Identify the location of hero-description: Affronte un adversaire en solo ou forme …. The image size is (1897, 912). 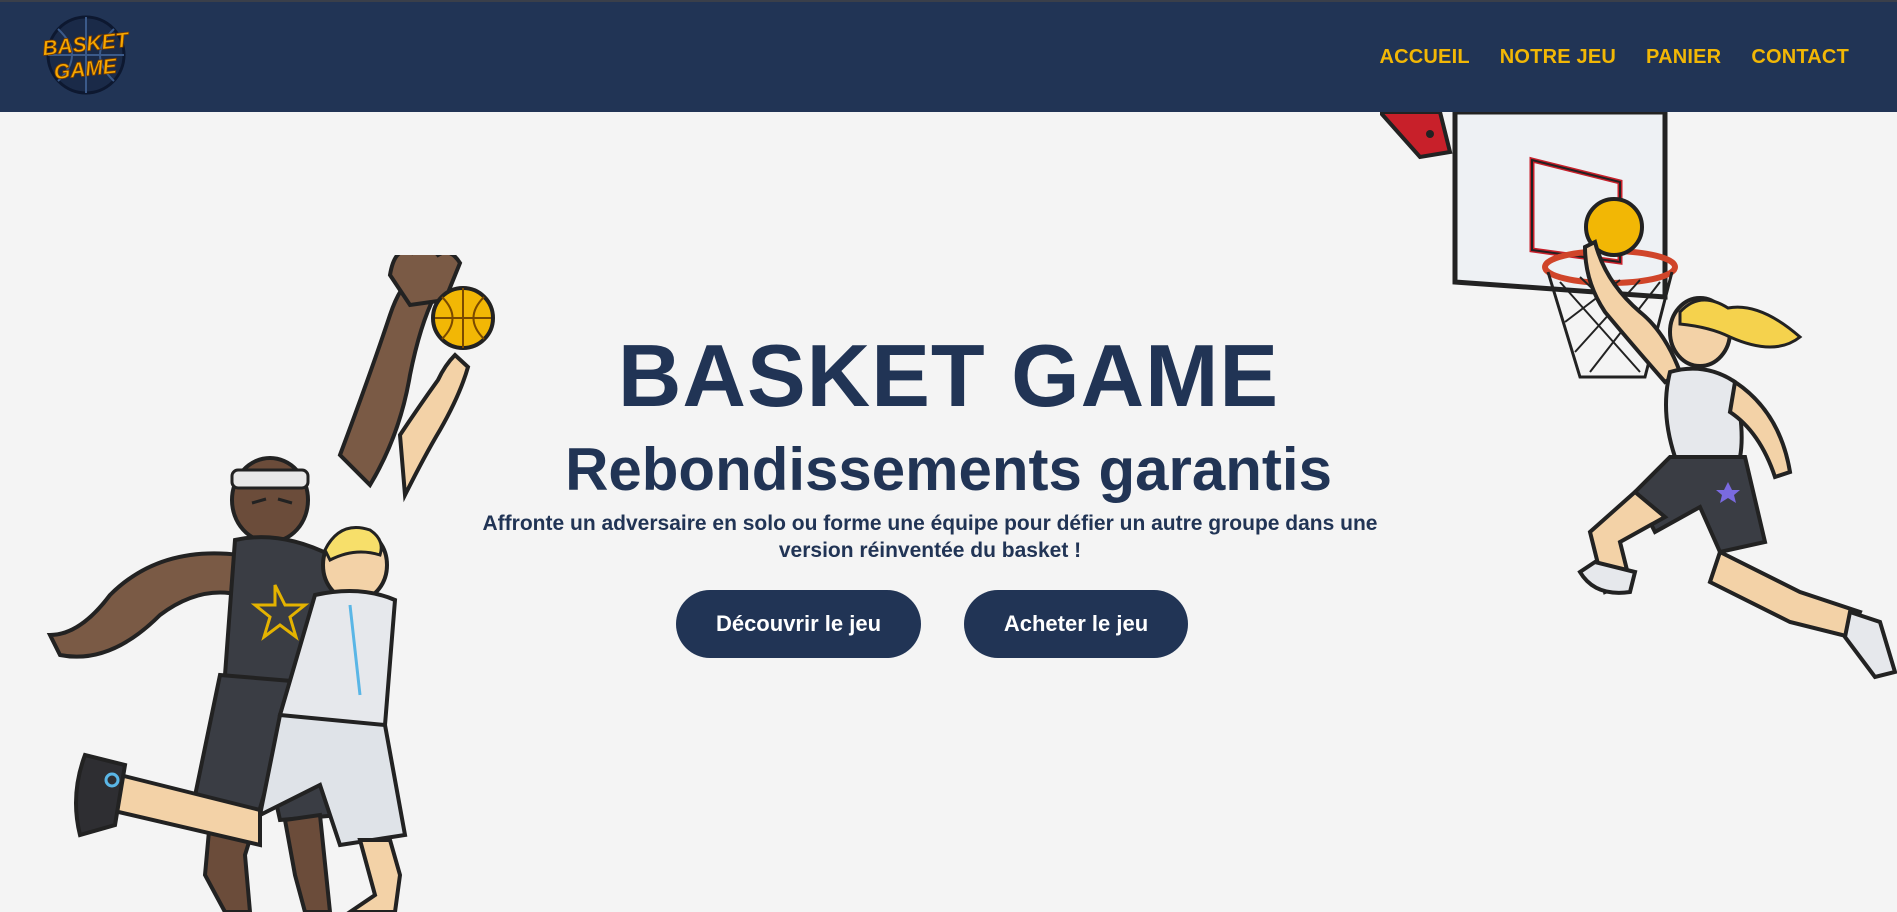
(930, 537).